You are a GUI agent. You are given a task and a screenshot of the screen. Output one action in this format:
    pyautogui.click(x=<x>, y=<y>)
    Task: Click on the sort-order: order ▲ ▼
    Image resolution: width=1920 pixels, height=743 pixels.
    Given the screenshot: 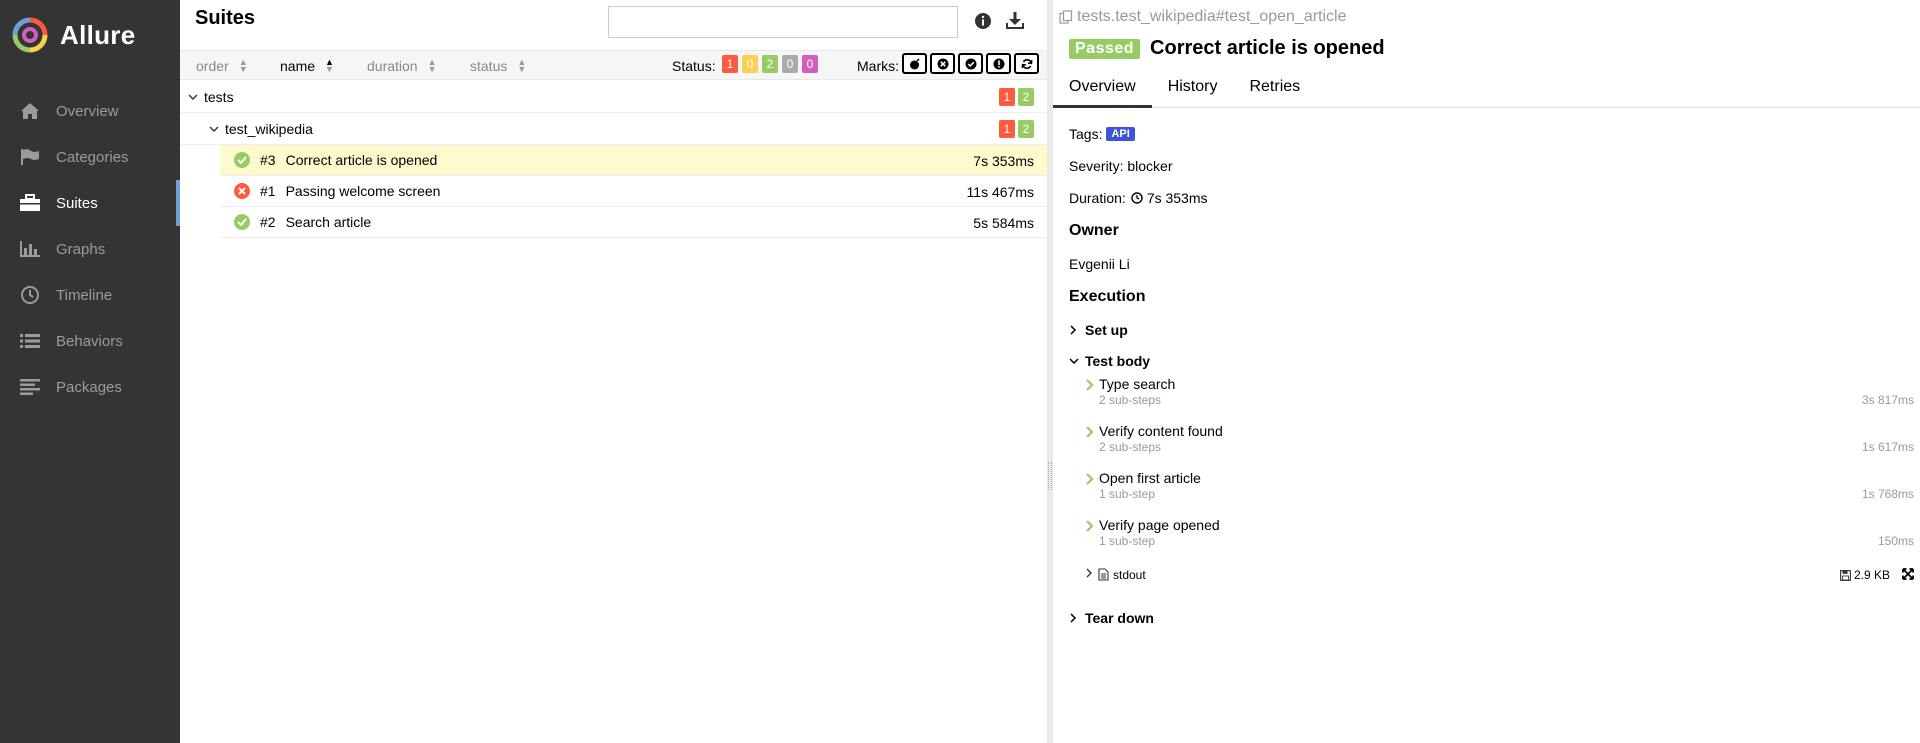 What is the action you would take?
    pyautogui.click(x=222, y=66)
    